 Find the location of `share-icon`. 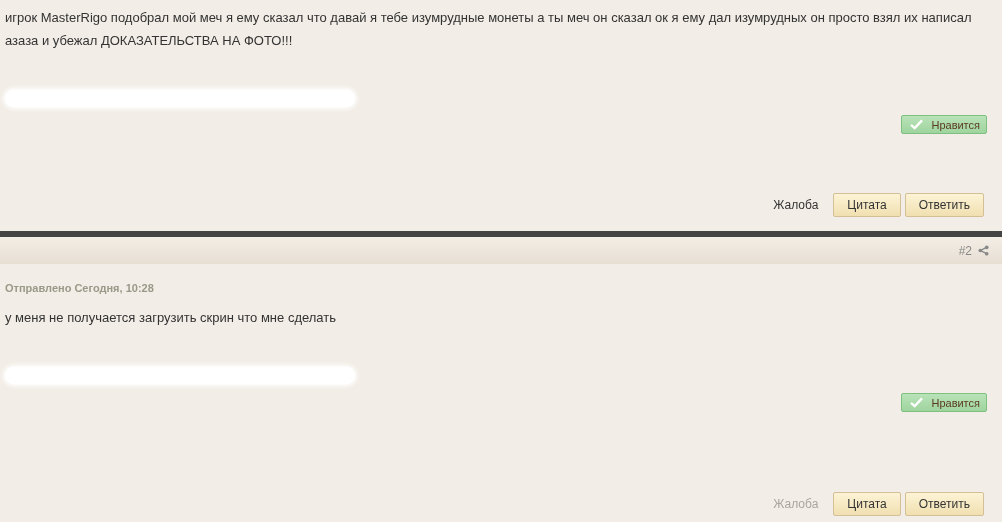

share-icon is located at coordinates (983, 250).